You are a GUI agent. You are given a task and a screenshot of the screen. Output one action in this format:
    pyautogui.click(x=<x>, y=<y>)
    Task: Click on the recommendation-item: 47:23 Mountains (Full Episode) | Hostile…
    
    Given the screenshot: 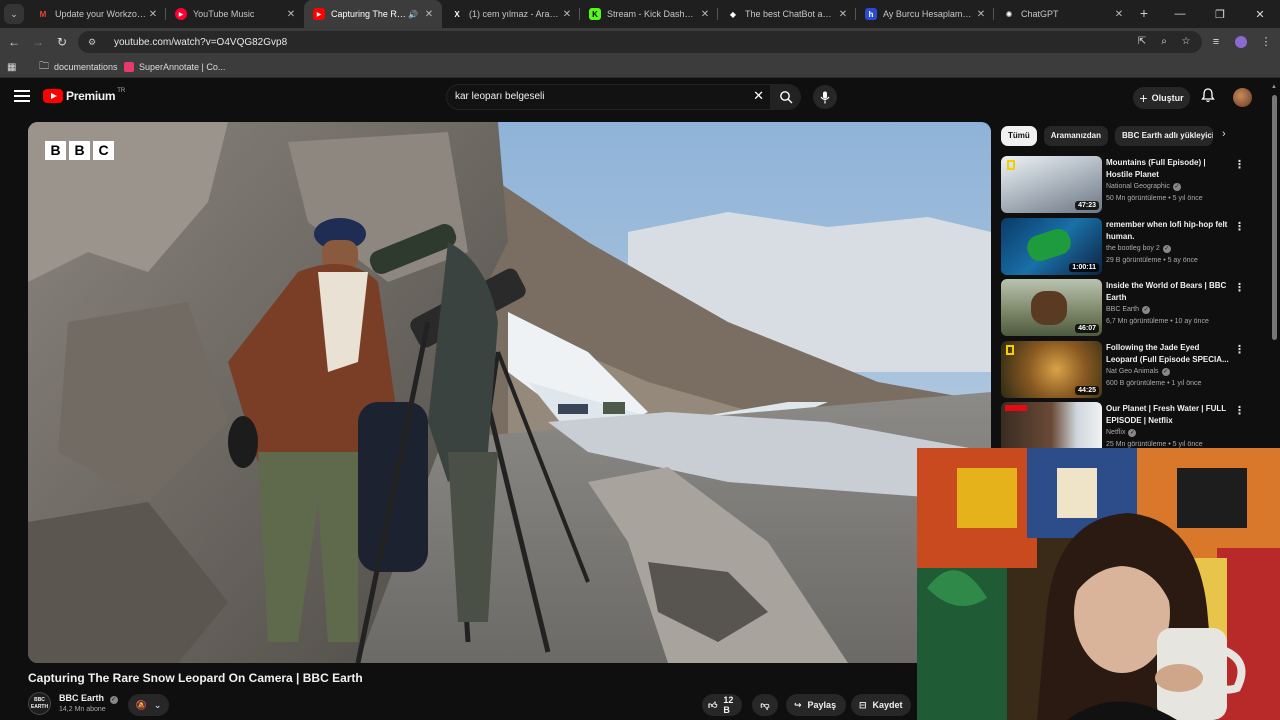 What is the action you would take?
    pyautogui.click(x=1123, y=185)
    